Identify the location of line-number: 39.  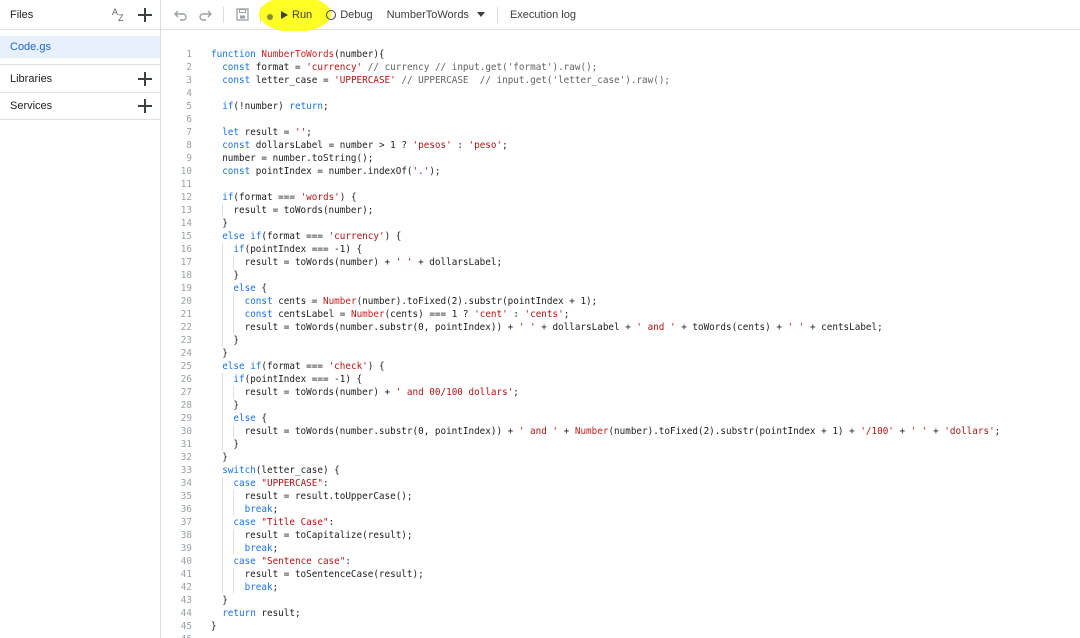
(186, 548).